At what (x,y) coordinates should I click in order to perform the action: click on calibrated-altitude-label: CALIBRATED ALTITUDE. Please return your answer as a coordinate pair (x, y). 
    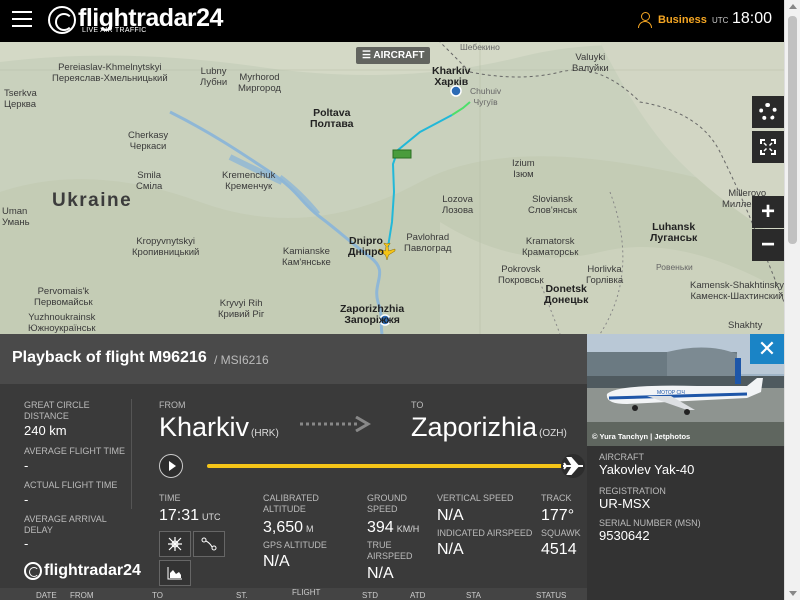
    Looking at the image, I should click on (291, 503).